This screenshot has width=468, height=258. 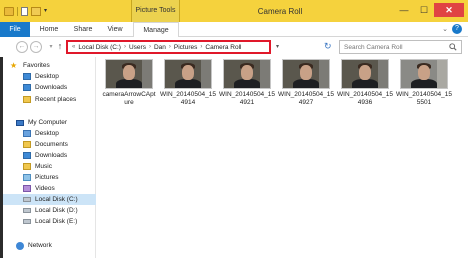 I want to click on file-item: WIN_20140504_155501, so click(x=424, y=89).